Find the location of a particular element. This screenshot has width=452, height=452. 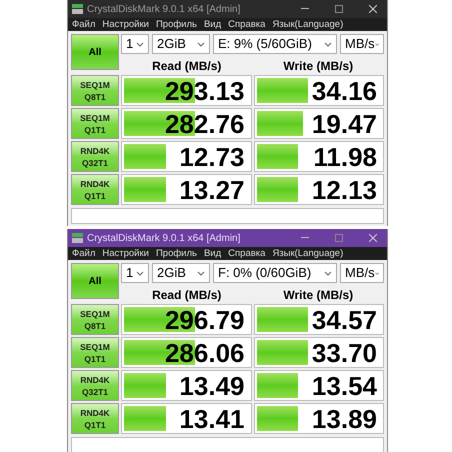

result-value: 13.89 is located at coordinates (344, 418).